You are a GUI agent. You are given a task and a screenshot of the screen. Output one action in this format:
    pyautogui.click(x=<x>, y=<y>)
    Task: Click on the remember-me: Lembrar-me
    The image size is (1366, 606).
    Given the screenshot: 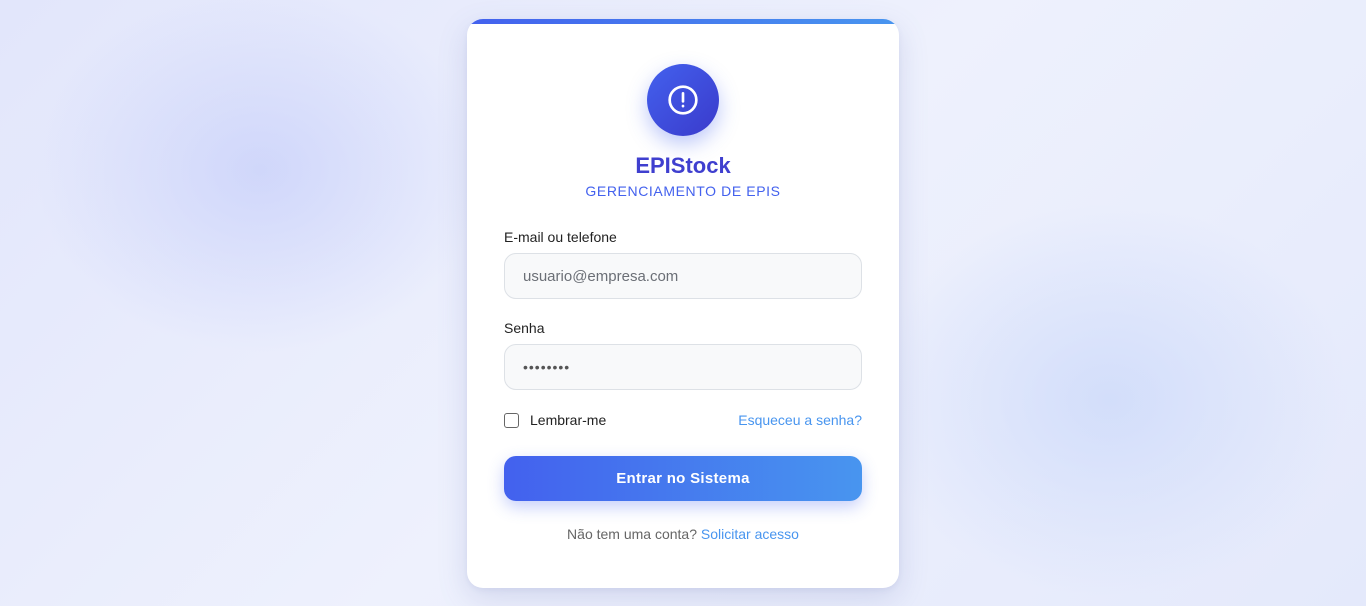 What is the action you would take?
    pyautogui.click(x=555, y=420)
    